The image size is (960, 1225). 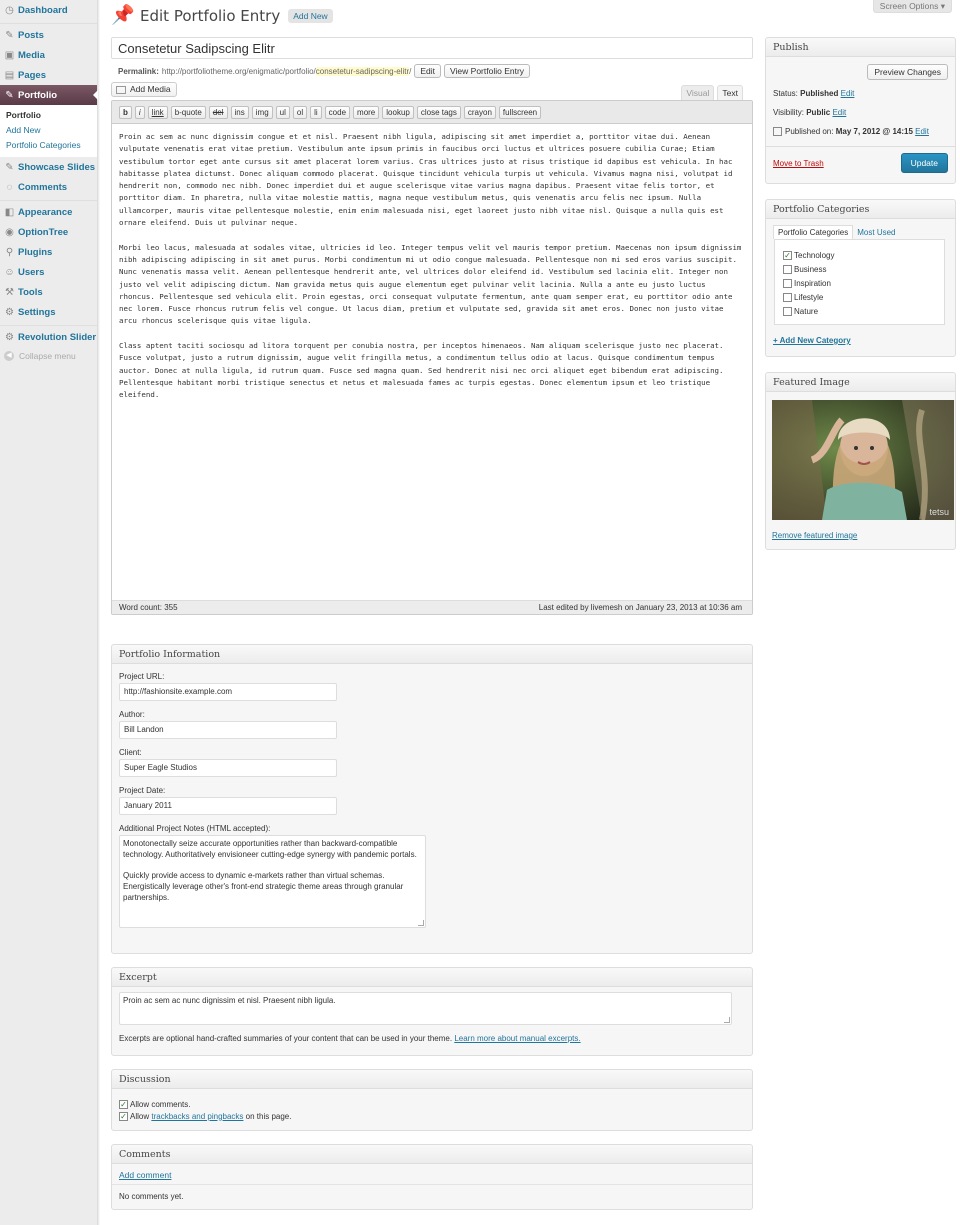 What do you see at coordinates (860, 47) in the screenshot?
I see `publish-heading: Publish` at bounding box center [860, 47].